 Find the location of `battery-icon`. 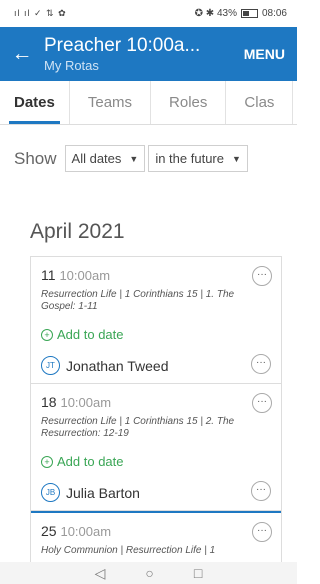

battery-icon is located at coordinates (249, 13).